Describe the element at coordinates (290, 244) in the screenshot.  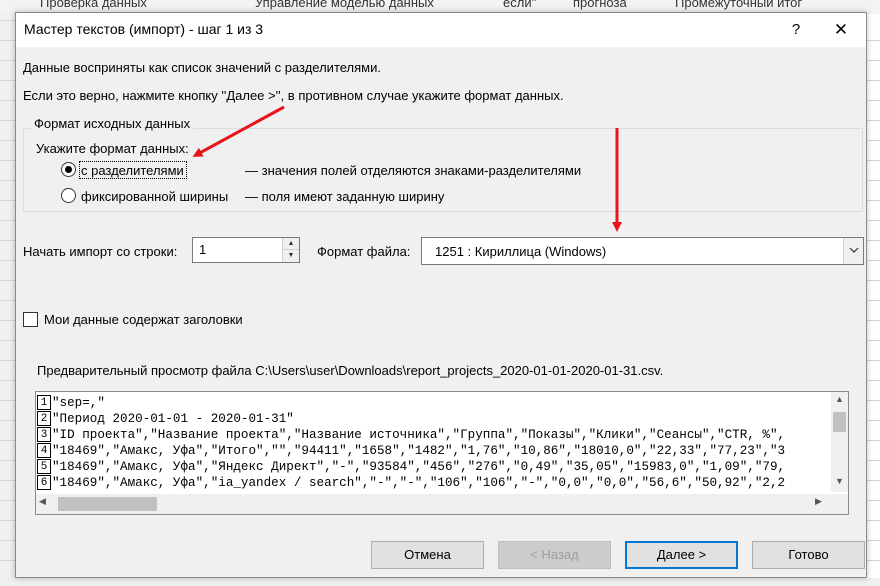
I see `spin-up-icon: ▲` at that location.